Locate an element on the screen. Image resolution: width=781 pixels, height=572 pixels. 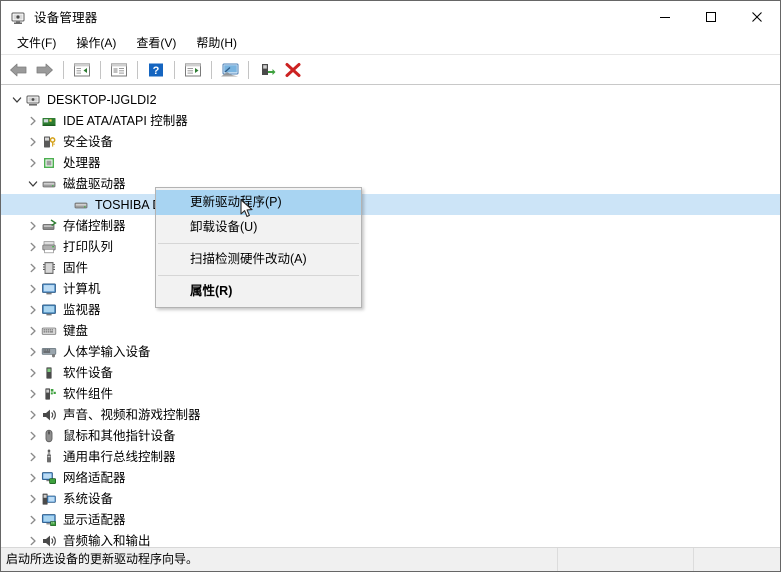
tree-item: 系统设备 is located at coordinates (390, 498).